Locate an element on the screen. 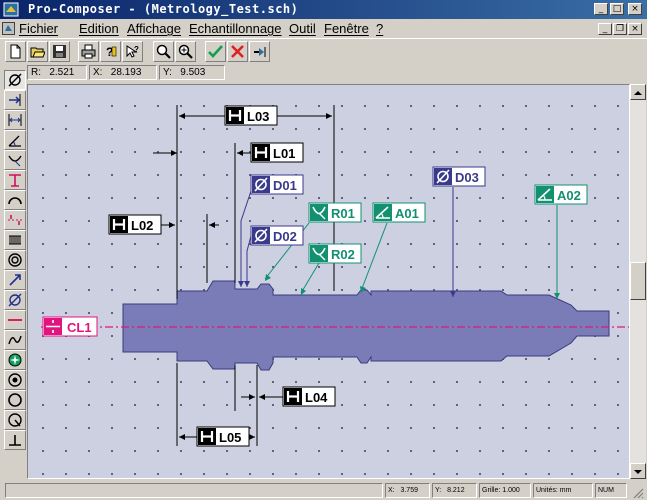 This screenshot has width=647, height=500. tag-r01: R01 is located at coordinates (335, 212).